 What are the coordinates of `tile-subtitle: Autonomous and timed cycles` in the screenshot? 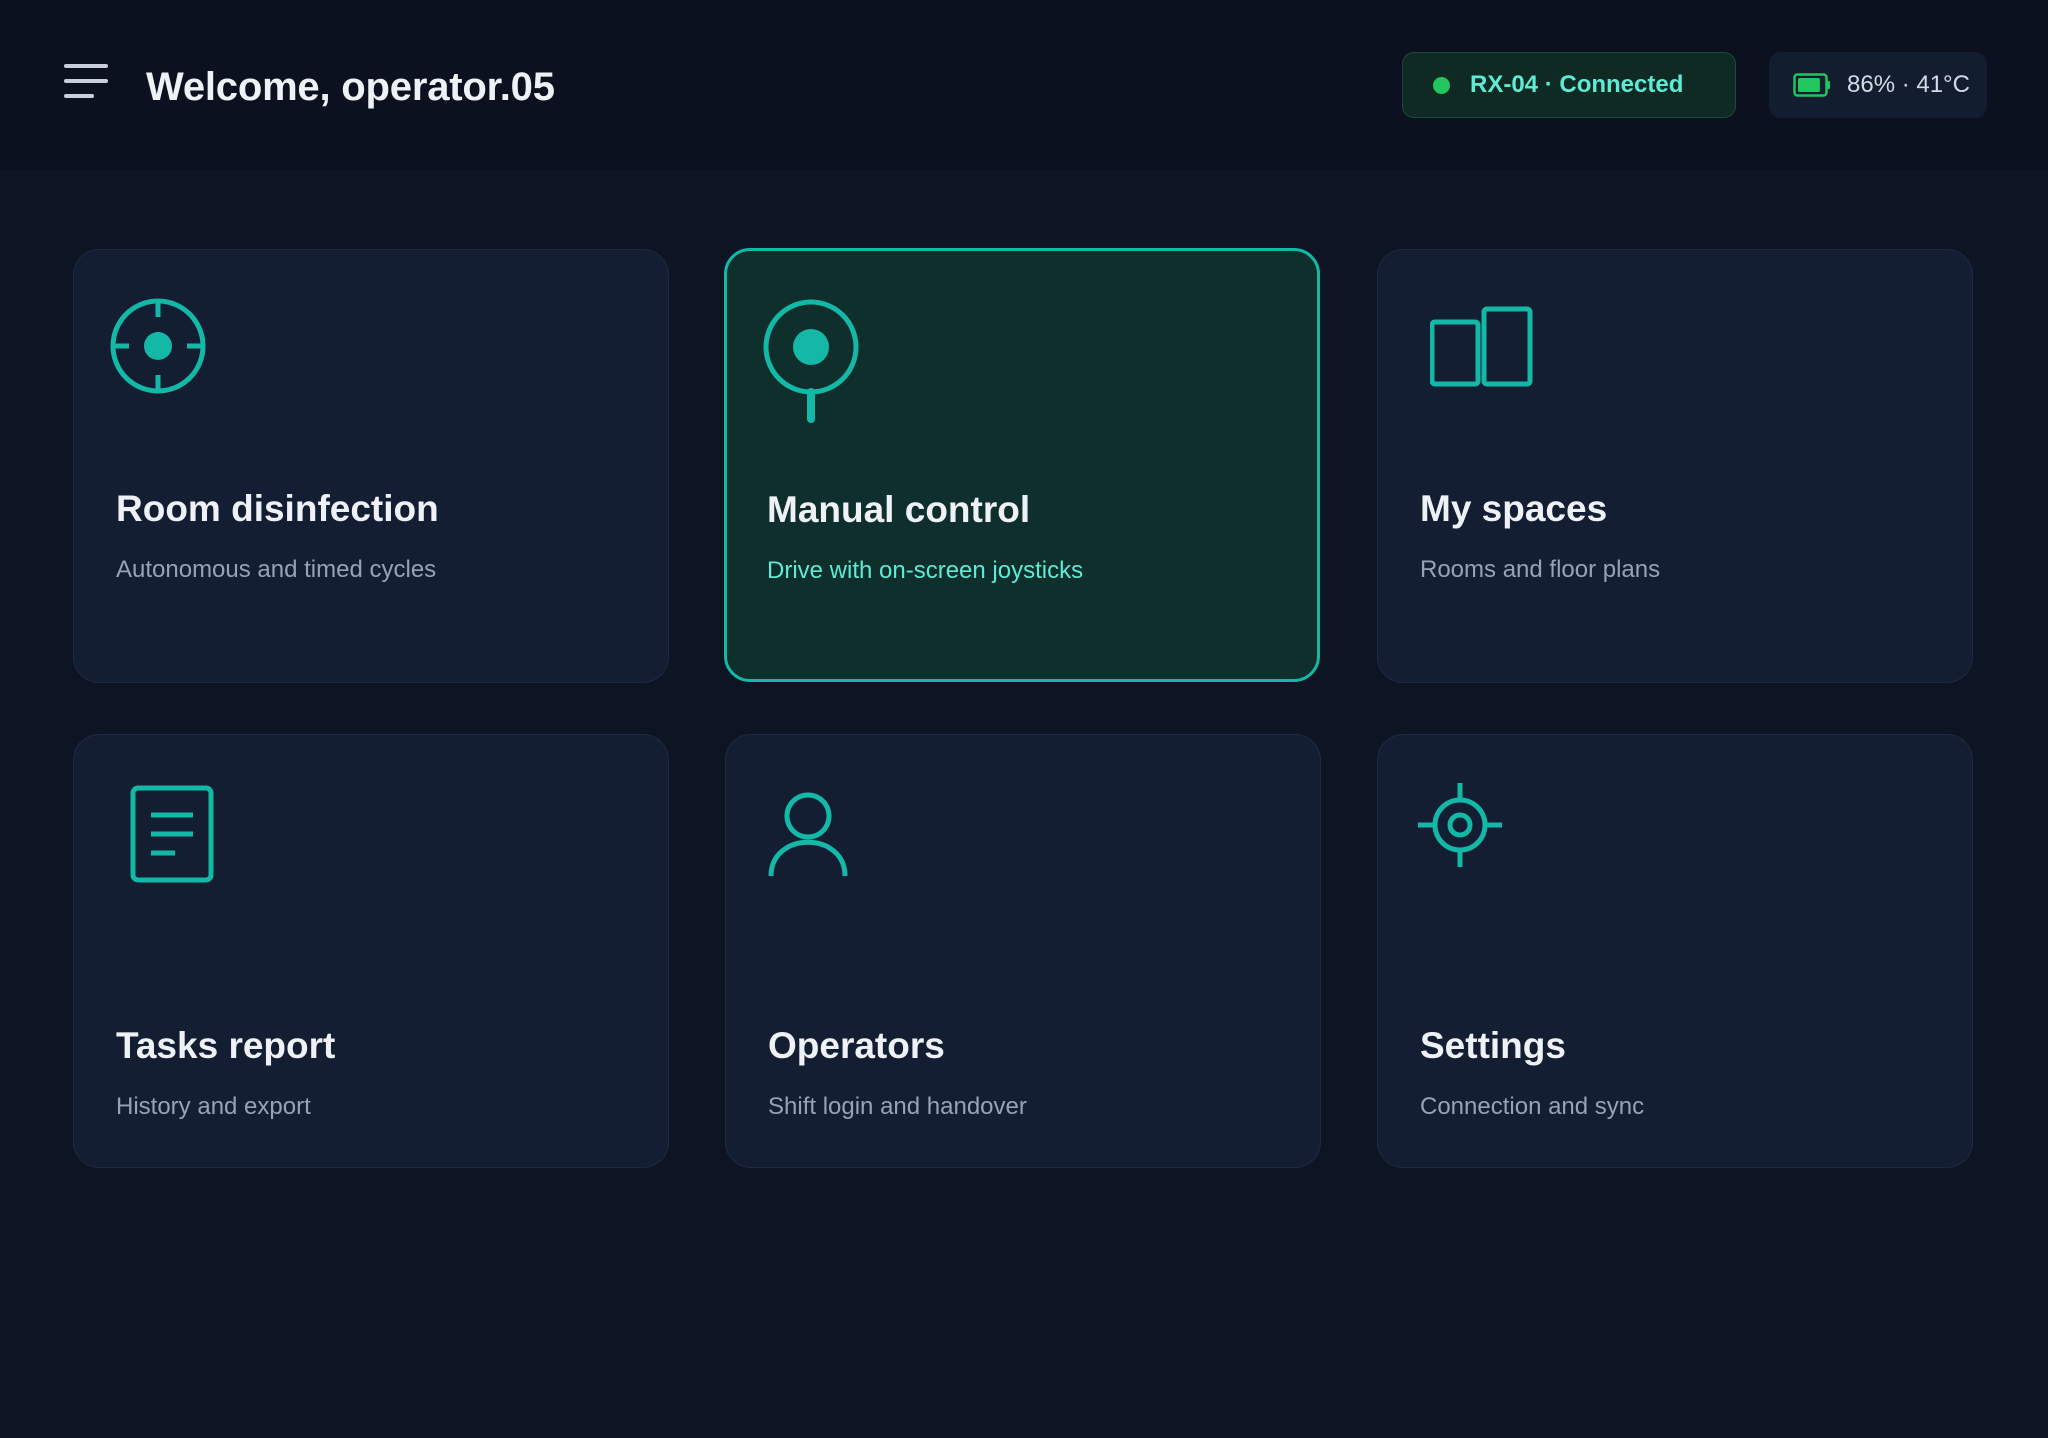 It's located at (276, 569).